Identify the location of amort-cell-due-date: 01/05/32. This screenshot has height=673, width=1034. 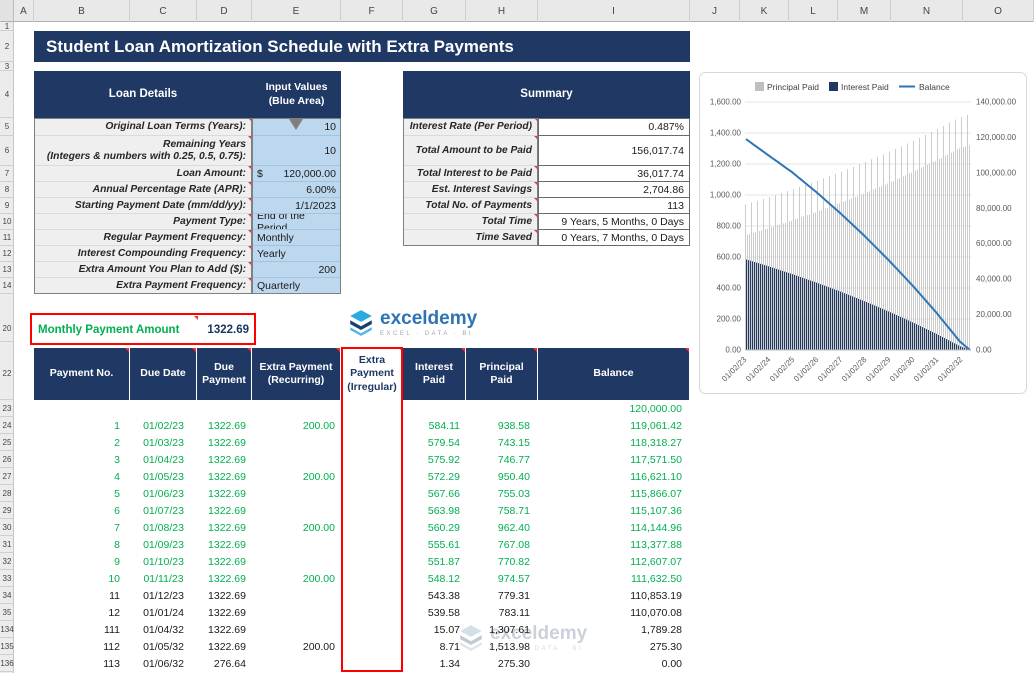
(163, 646).